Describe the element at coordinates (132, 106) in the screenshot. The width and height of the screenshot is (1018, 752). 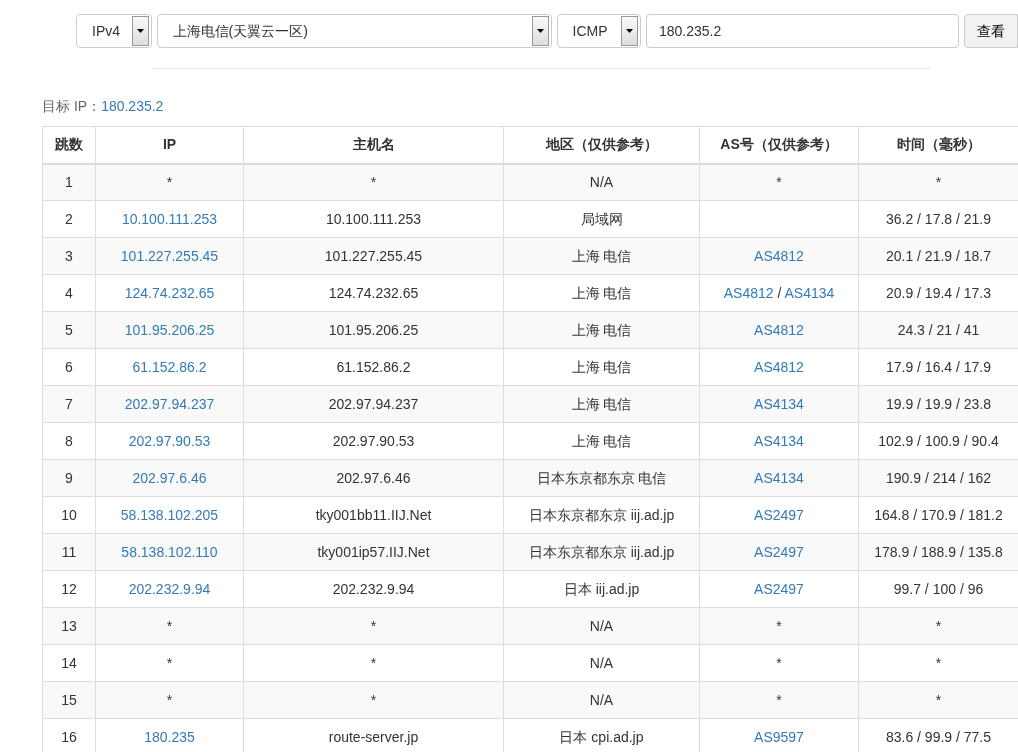
I see `target-ip-link: 180.235.2` at that location.